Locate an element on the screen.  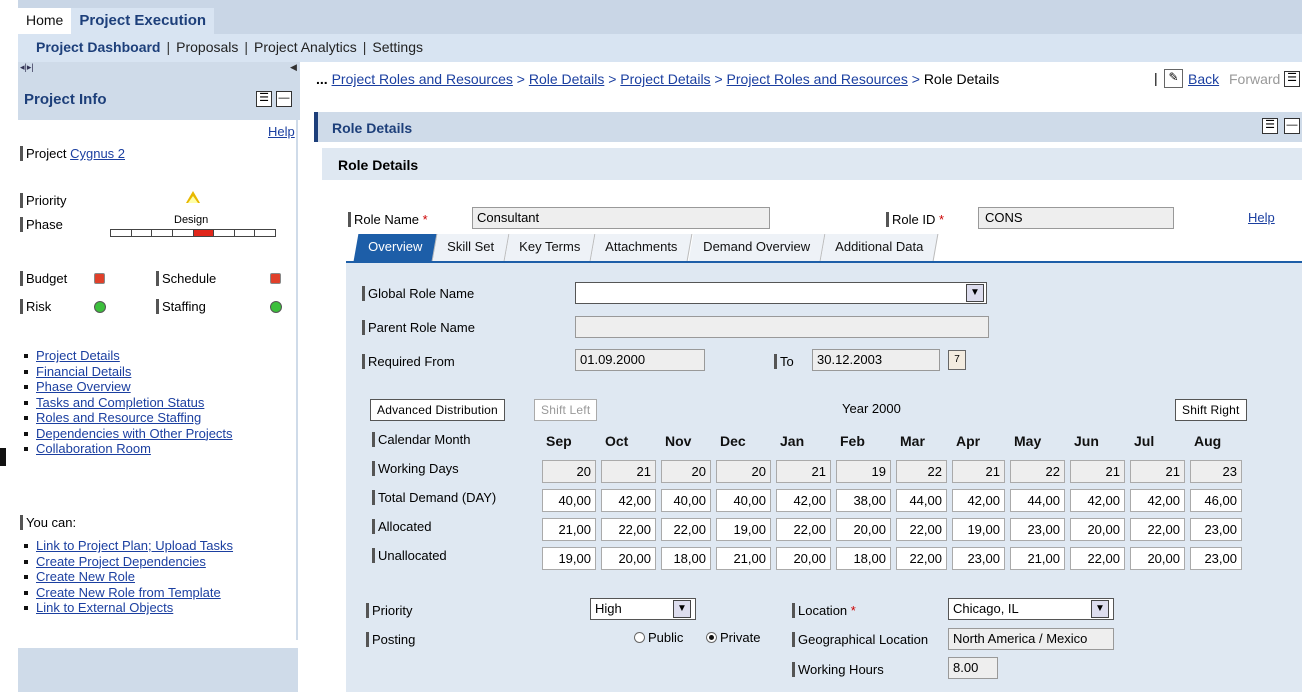
role-id-label-text: Role ID is located at coordinates (914, 219).